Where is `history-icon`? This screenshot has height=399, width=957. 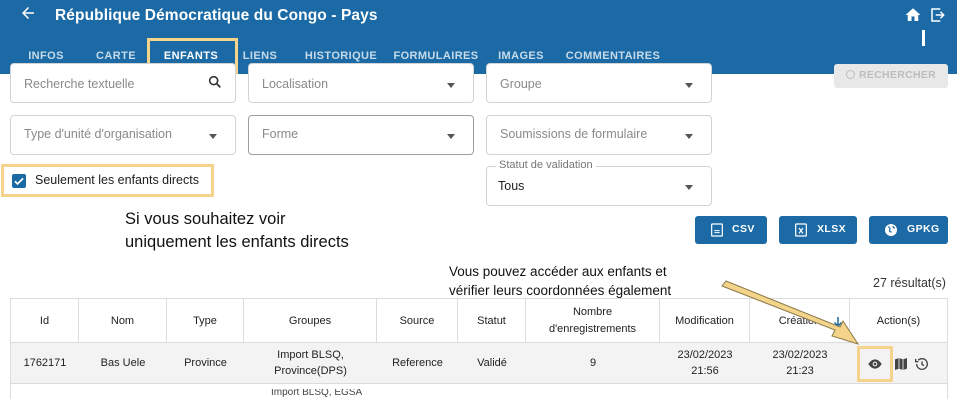
history-icon is located at coordinates (922, 364).